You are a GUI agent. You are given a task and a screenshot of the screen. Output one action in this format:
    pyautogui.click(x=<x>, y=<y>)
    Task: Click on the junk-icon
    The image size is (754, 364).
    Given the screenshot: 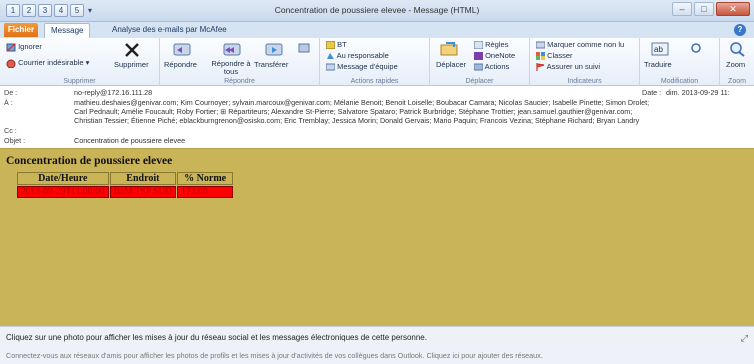 What is the action you would take?
    pyautogui.click(x=11, y=63)
    